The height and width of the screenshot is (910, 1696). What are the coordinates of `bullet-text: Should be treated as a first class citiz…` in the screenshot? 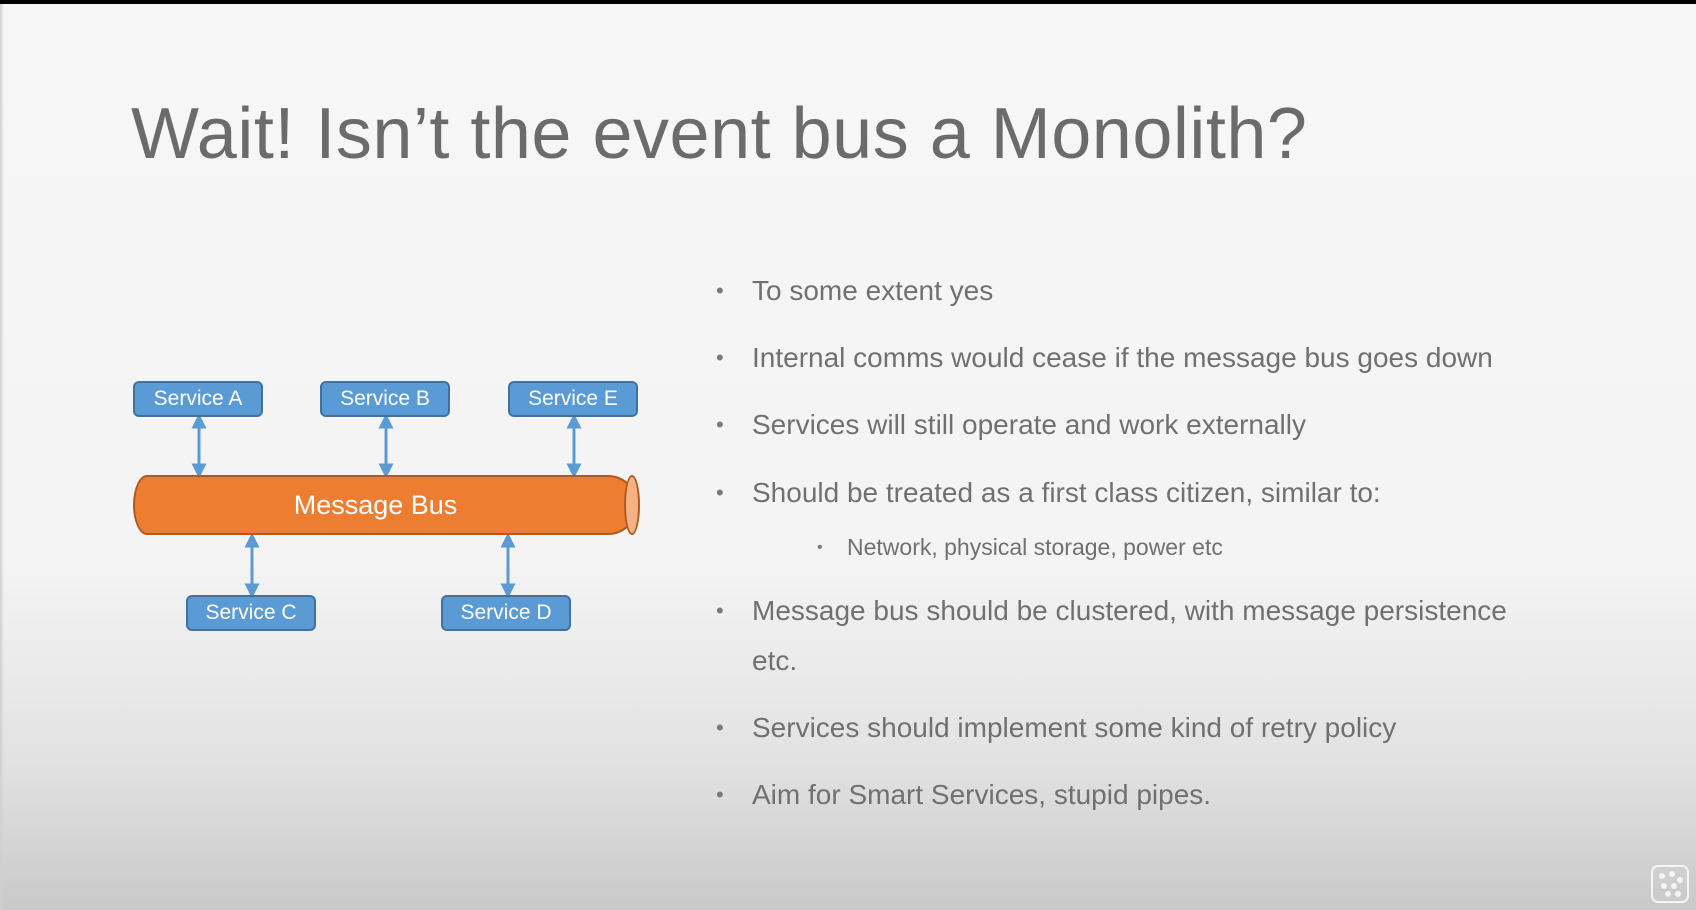 It's located at (1066, 492).